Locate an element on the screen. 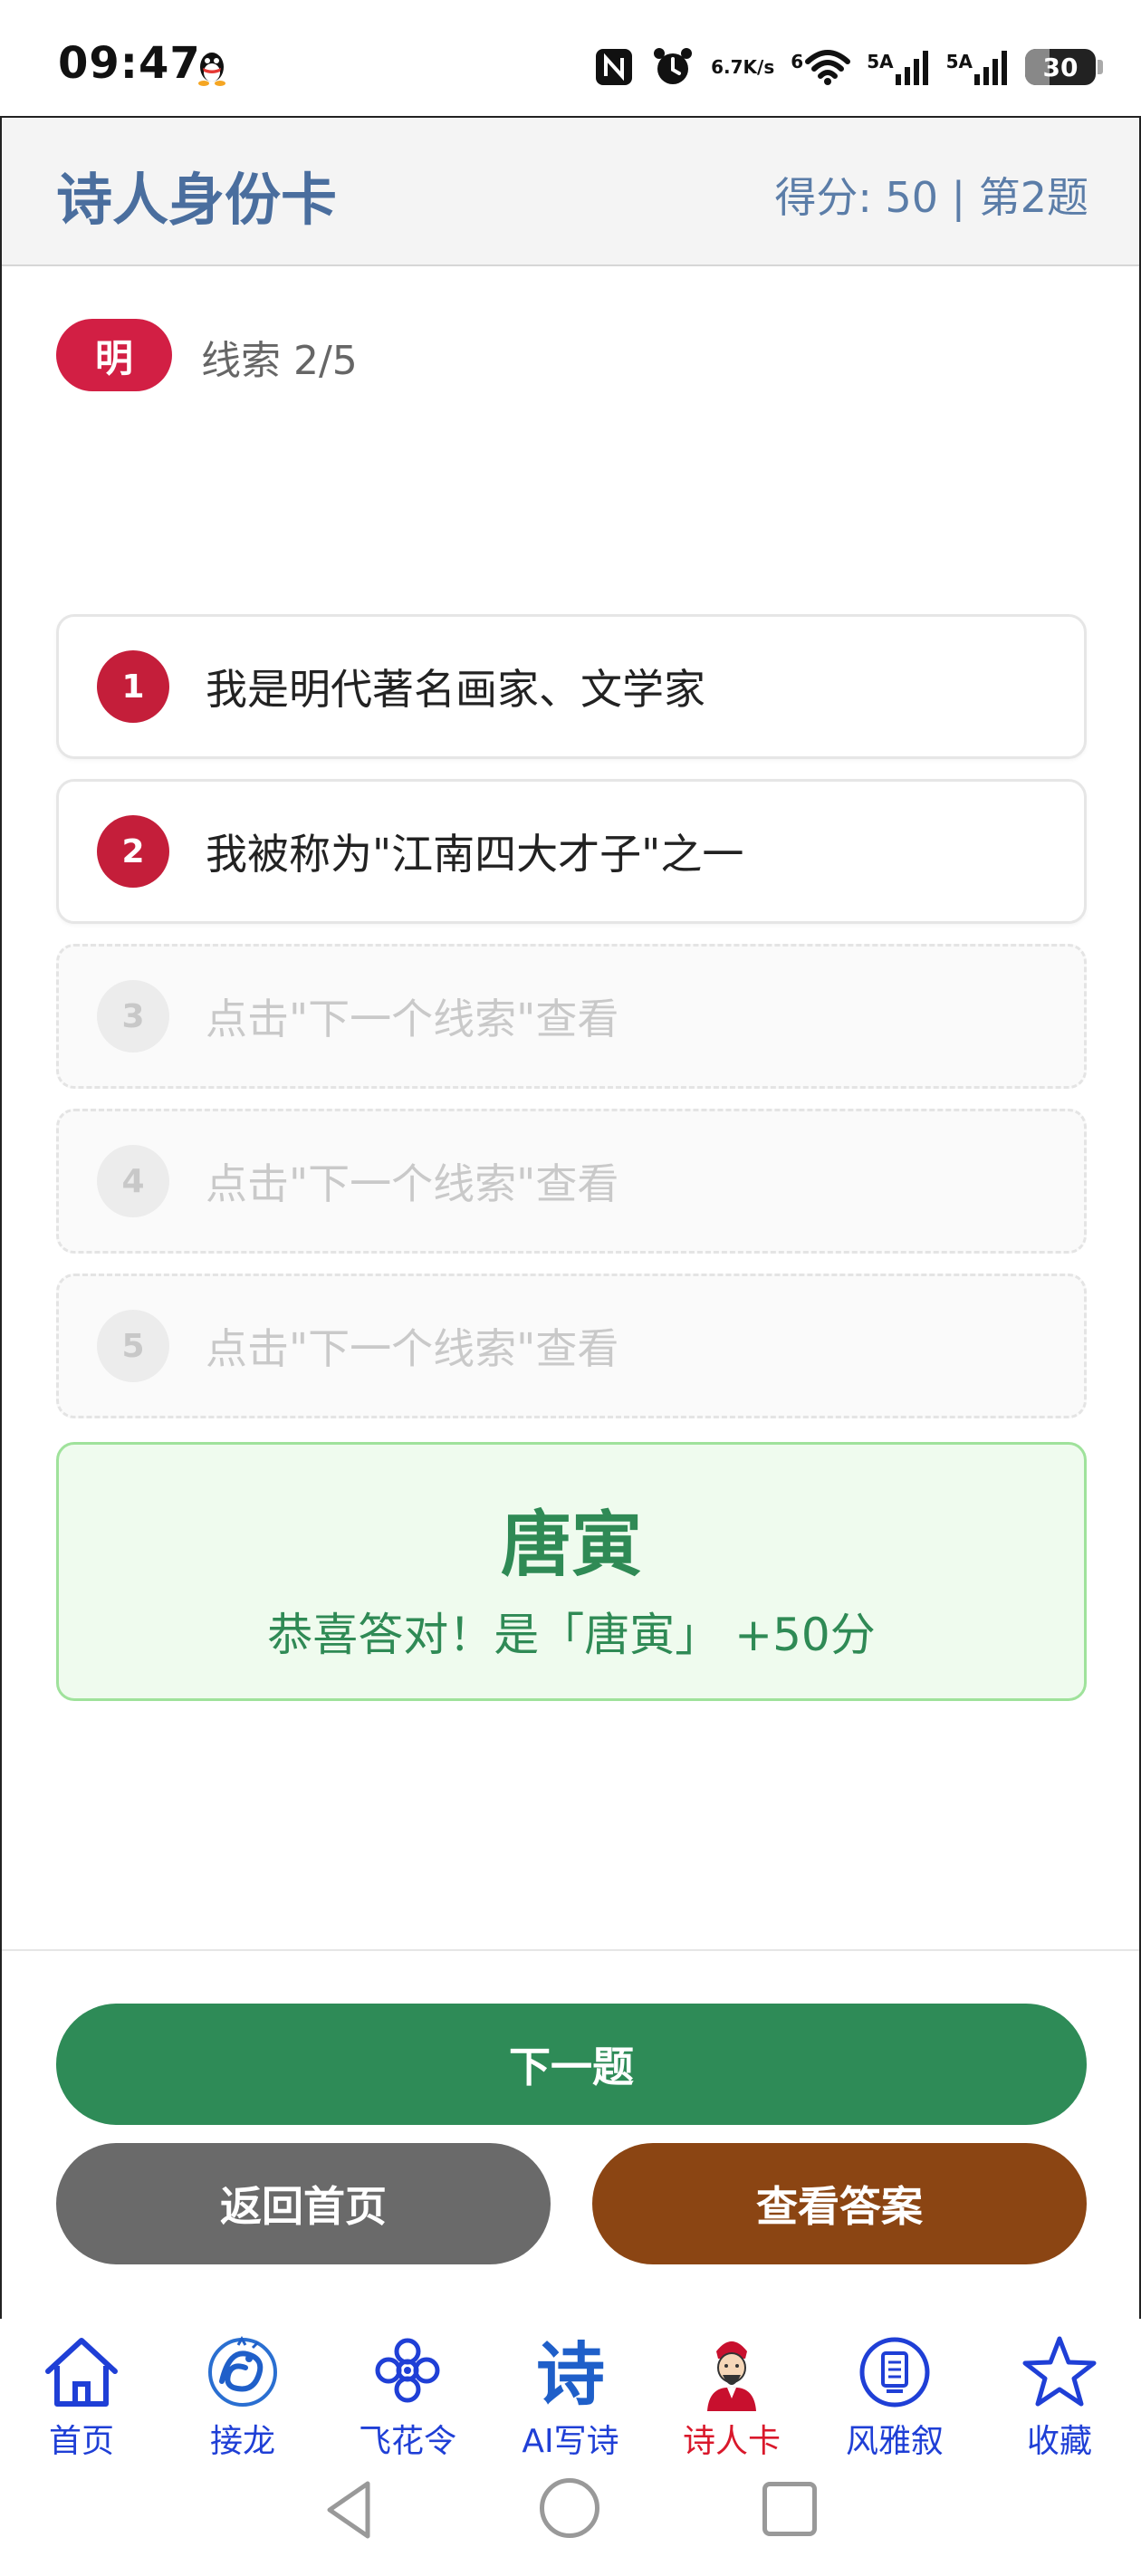 The height and width of the screenshot is (2576, 1141). tab-ai-poem: 诗 AI写诗 is located at coordinates (570, 2395).